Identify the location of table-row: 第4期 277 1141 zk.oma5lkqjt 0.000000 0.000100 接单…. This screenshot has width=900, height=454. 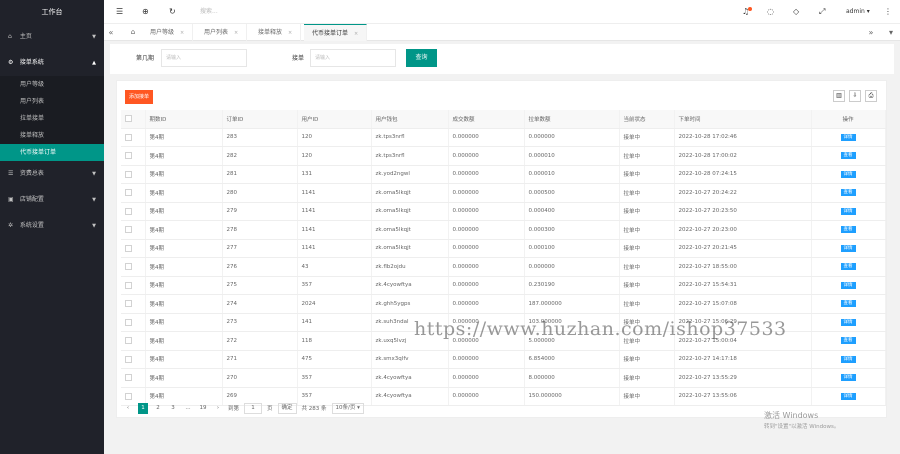
(503, 248).